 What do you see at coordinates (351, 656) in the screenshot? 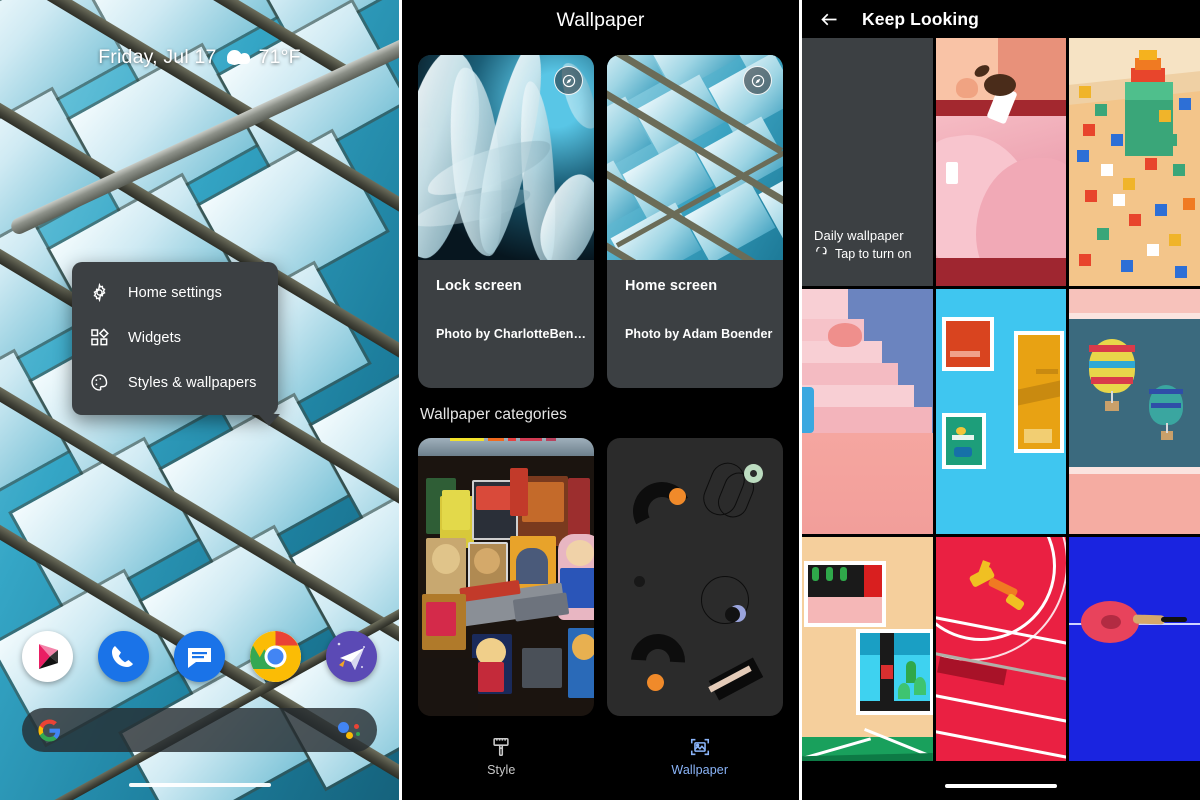
I see `telegram-icon` at bounding box center [351, 656].